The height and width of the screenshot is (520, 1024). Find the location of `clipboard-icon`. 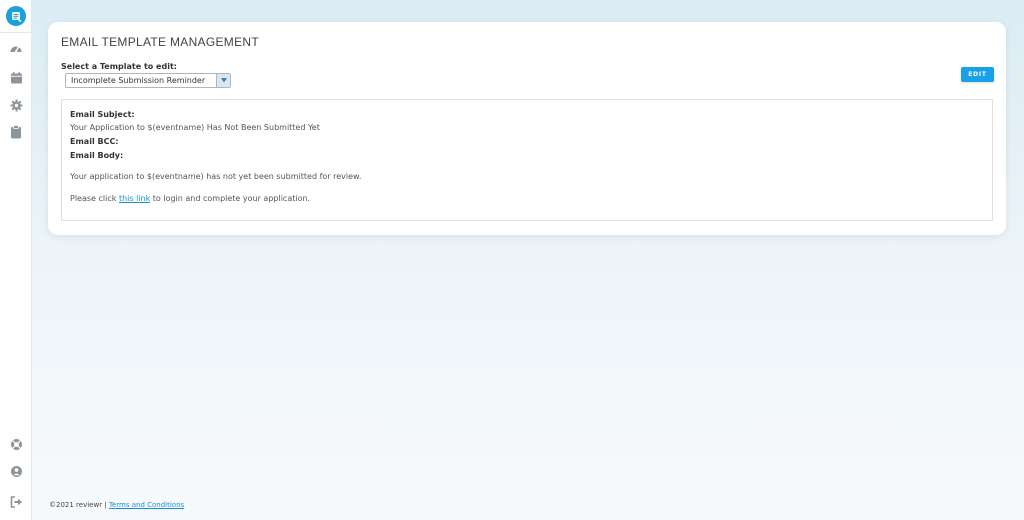

clipboard-icon is located at coordinates (16, 132).